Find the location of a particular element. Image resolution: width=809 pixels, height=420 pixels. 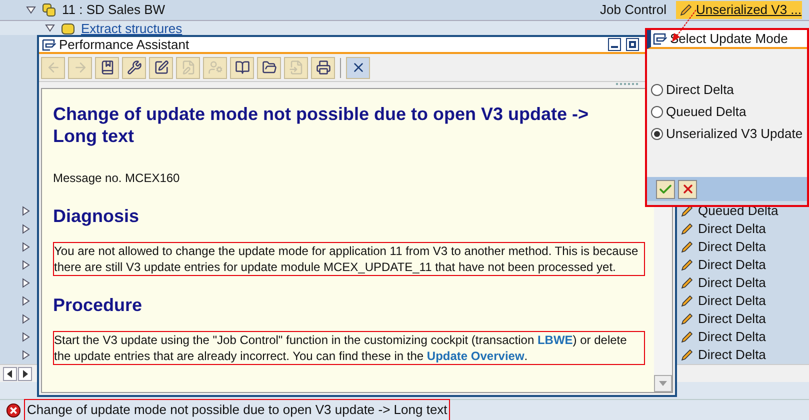

maximize-icon is located at coordinates (632, 44).